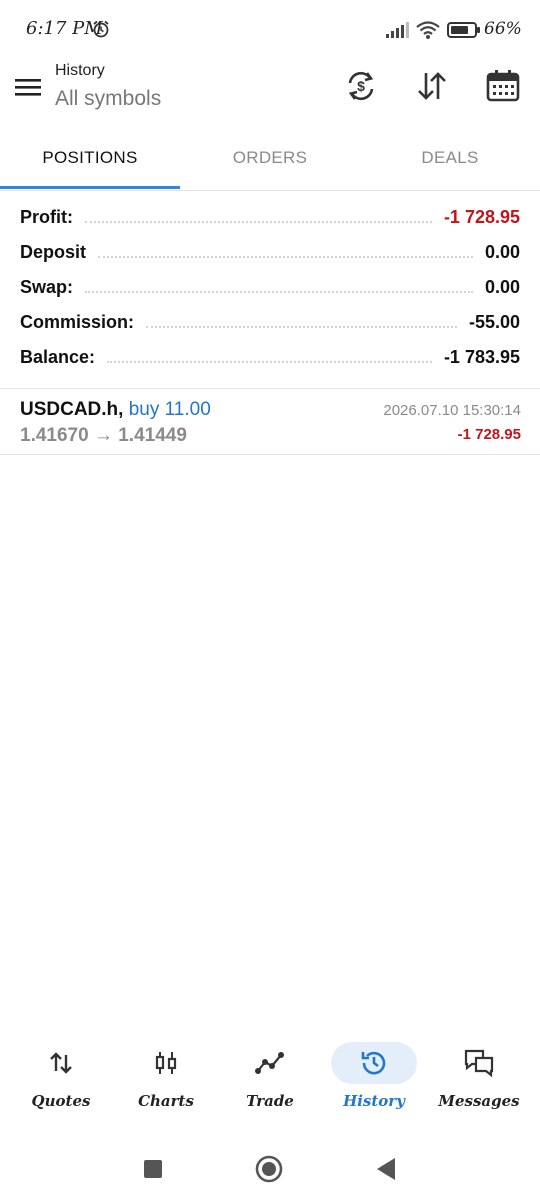 This screenshot has height=1200, width=540. What do you see at coordinates (101, 29) in the screenshot?
I see `alarm-clock-icon` at bounding box center [101, 29].